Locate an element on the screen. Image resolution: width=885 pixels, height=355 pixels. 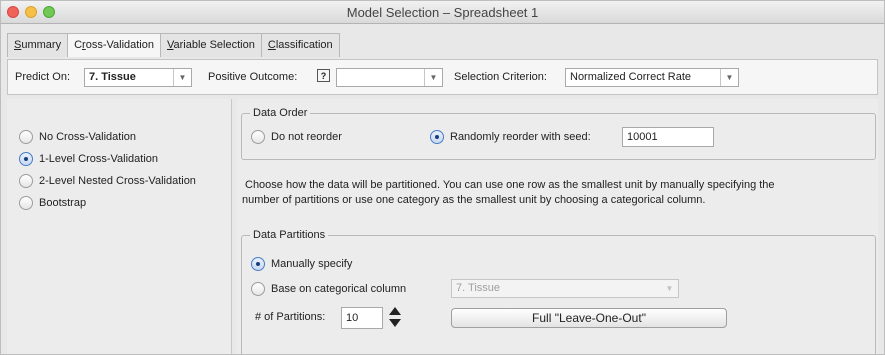
stepper-arrows-icon is located at coordinates (395, 317).